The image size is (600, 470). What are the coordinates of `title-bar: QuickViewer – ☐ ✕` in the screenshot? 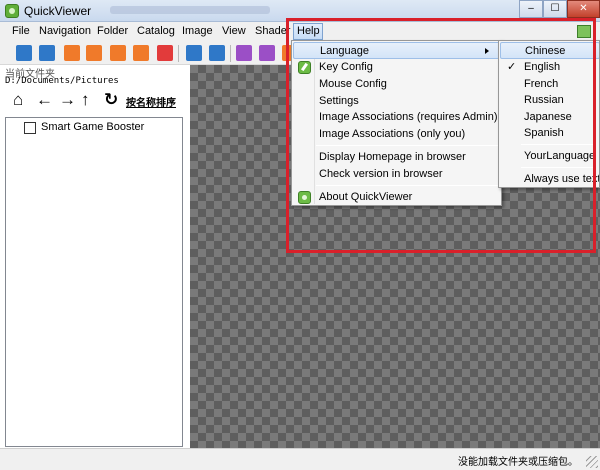 It's located at (300, 11).